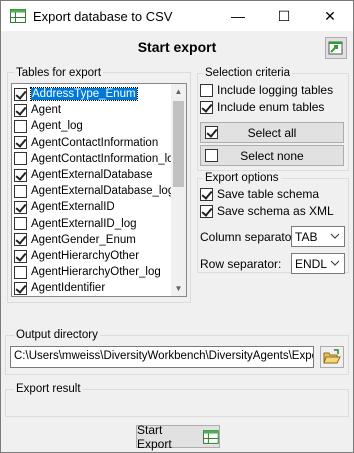  I want to click on table-list-item: AgentContactInformation, so click(92, 143).